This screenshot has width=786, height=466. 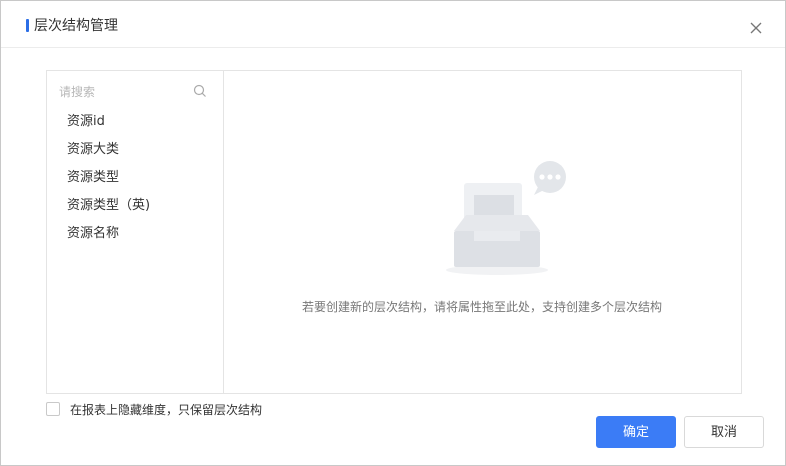 What do you see at coordinates (200, 91) in the screenshot?
I see `search-icon` at bounding box center [200, 91].